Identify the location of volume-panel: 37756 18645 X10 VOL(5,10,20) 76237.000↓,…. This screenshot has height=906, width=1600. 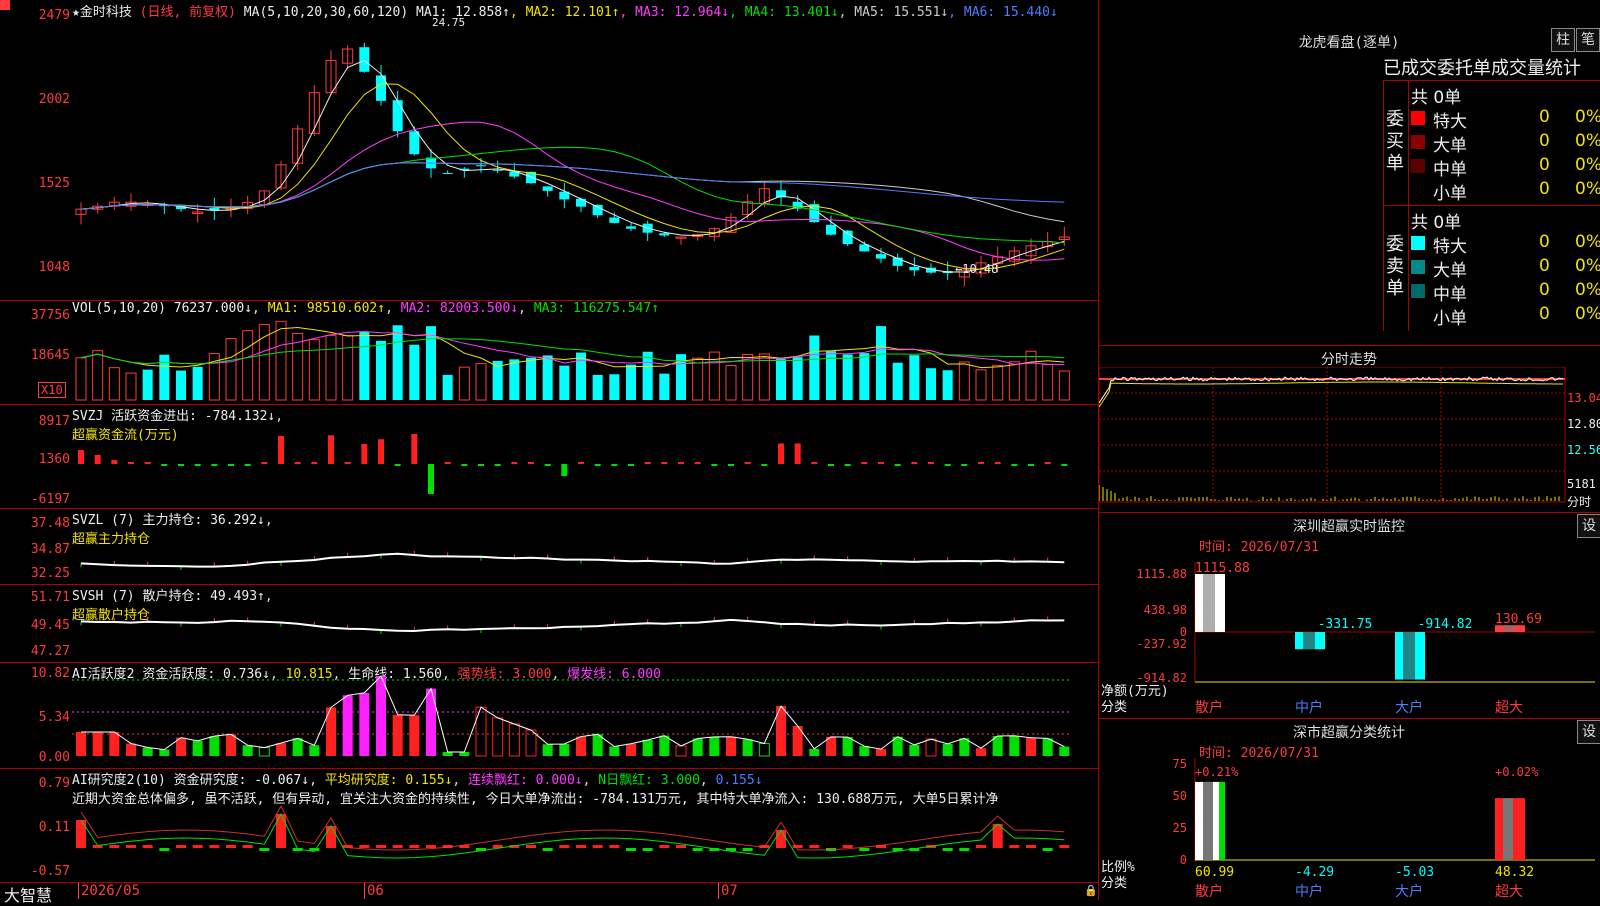
(549, 352).